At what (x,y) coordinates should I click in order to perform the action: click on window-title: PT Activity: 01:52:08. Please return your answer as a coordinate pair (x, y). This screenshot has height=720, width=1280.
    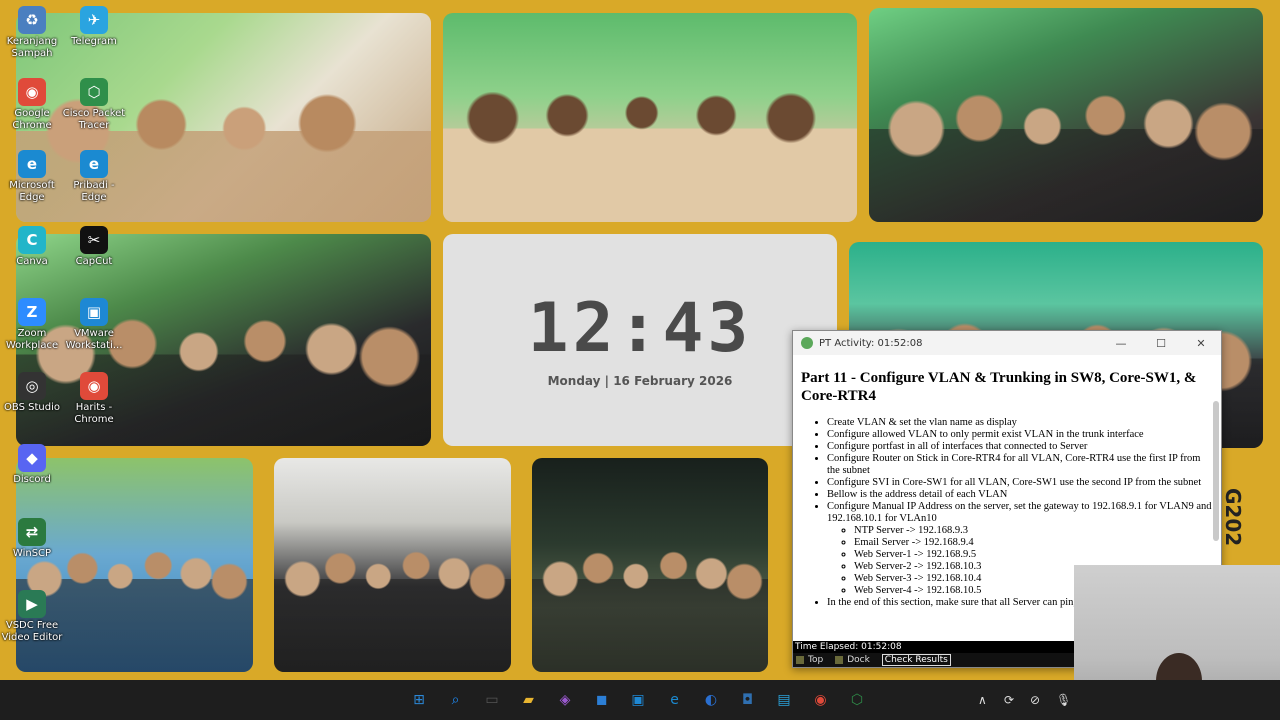
    Looking at the image, I should click on (871, 343).